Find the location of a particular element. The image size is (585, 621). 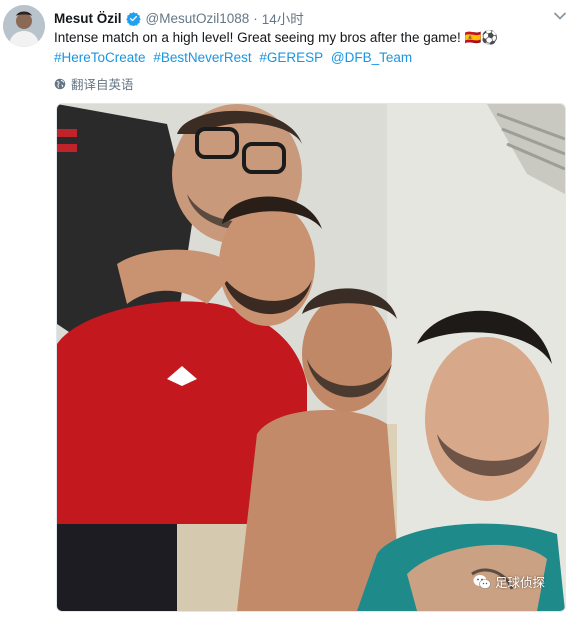

hashtag-link: #BestNeverRest is located at coordinates (202, 57).